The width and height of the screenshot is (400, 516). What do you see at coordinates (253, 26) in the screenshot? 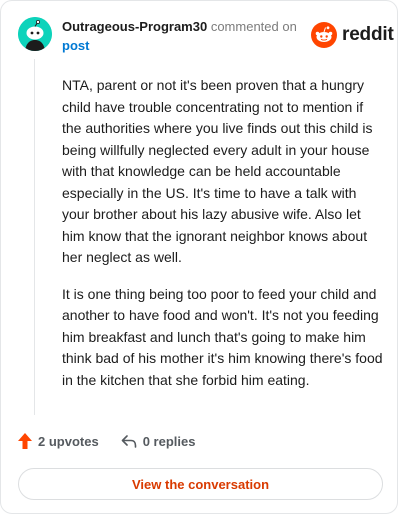
I see `commented-on-text: commented on` at bounding box center [253, 26].